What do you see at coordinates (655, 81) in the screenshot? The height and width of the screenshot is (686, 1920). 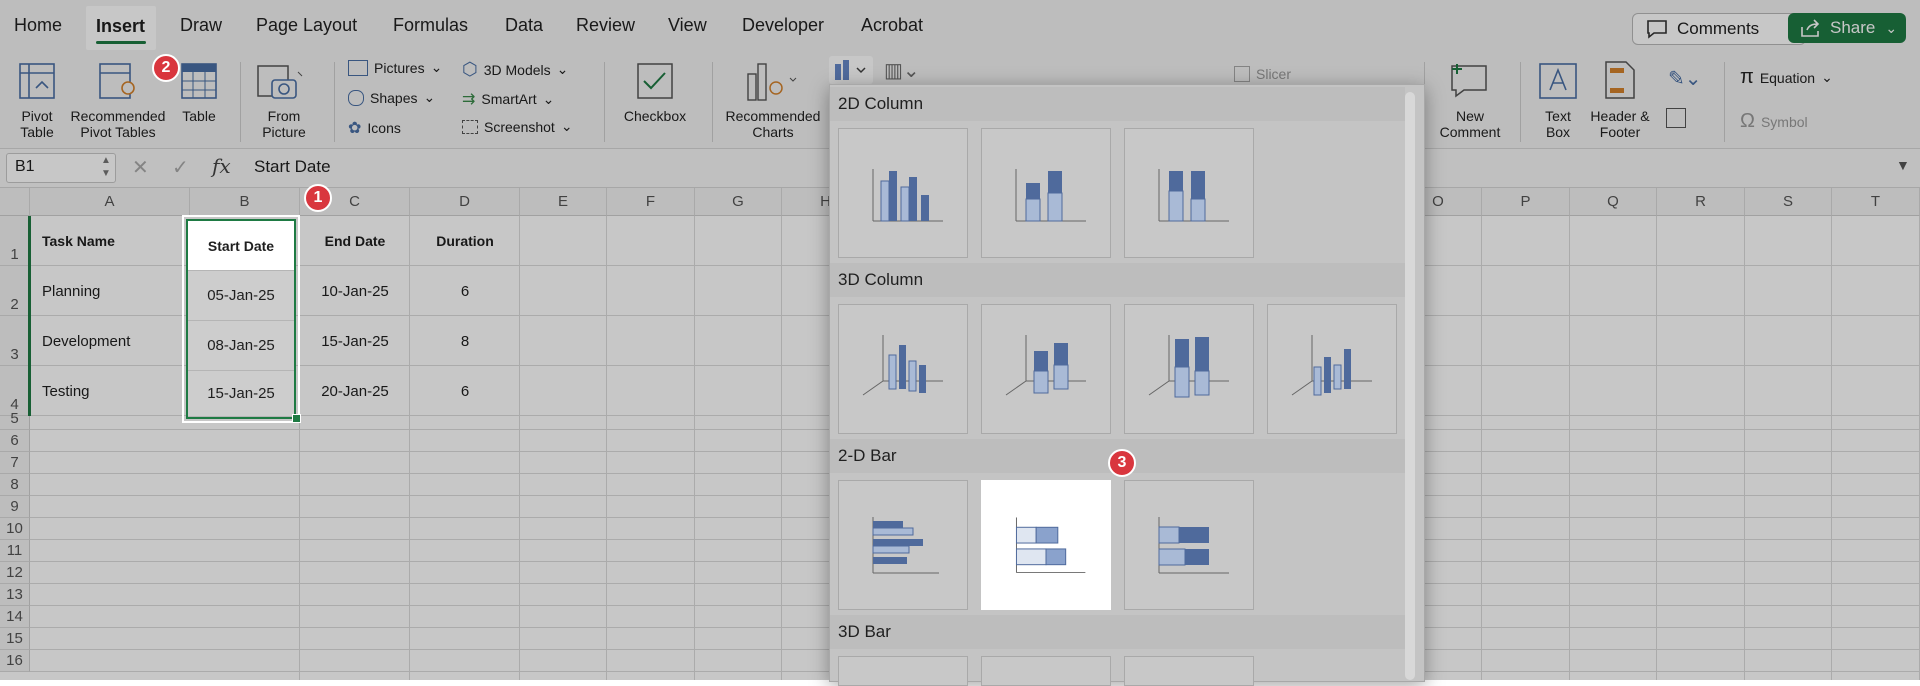 I see `checkbox-icon` at bounding box center [655, 81].